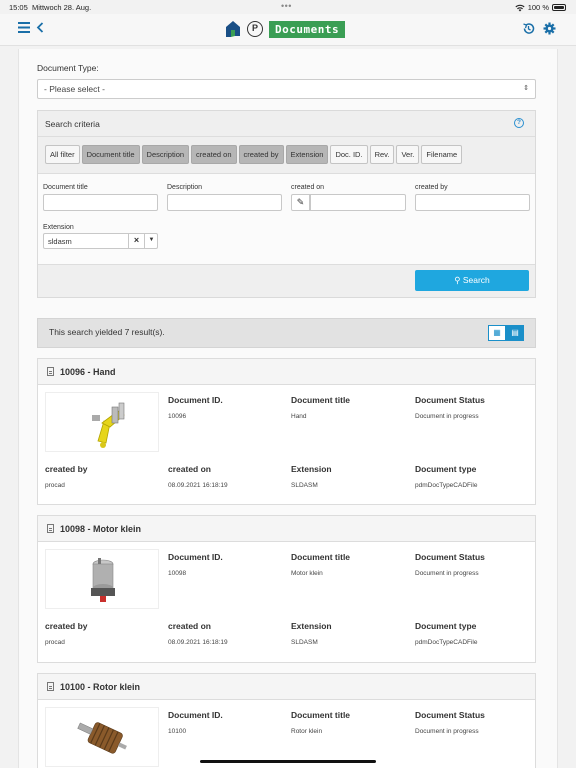 The image size is (576, 768). I want to click on chip-description: Description, so click(165, 154).